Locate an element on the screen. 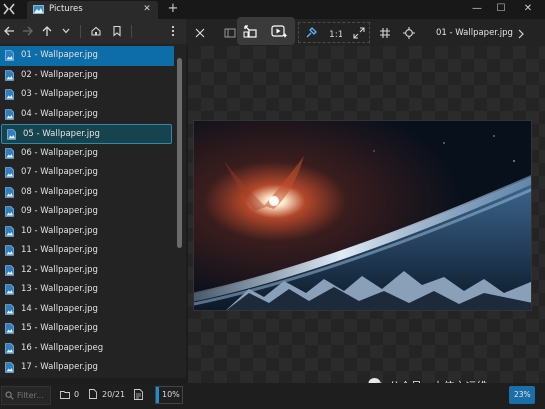 This screenshot has height=409, width=545. file-list-item: 05 - Wallpaper.jpg is located at coordinates (86, 134).